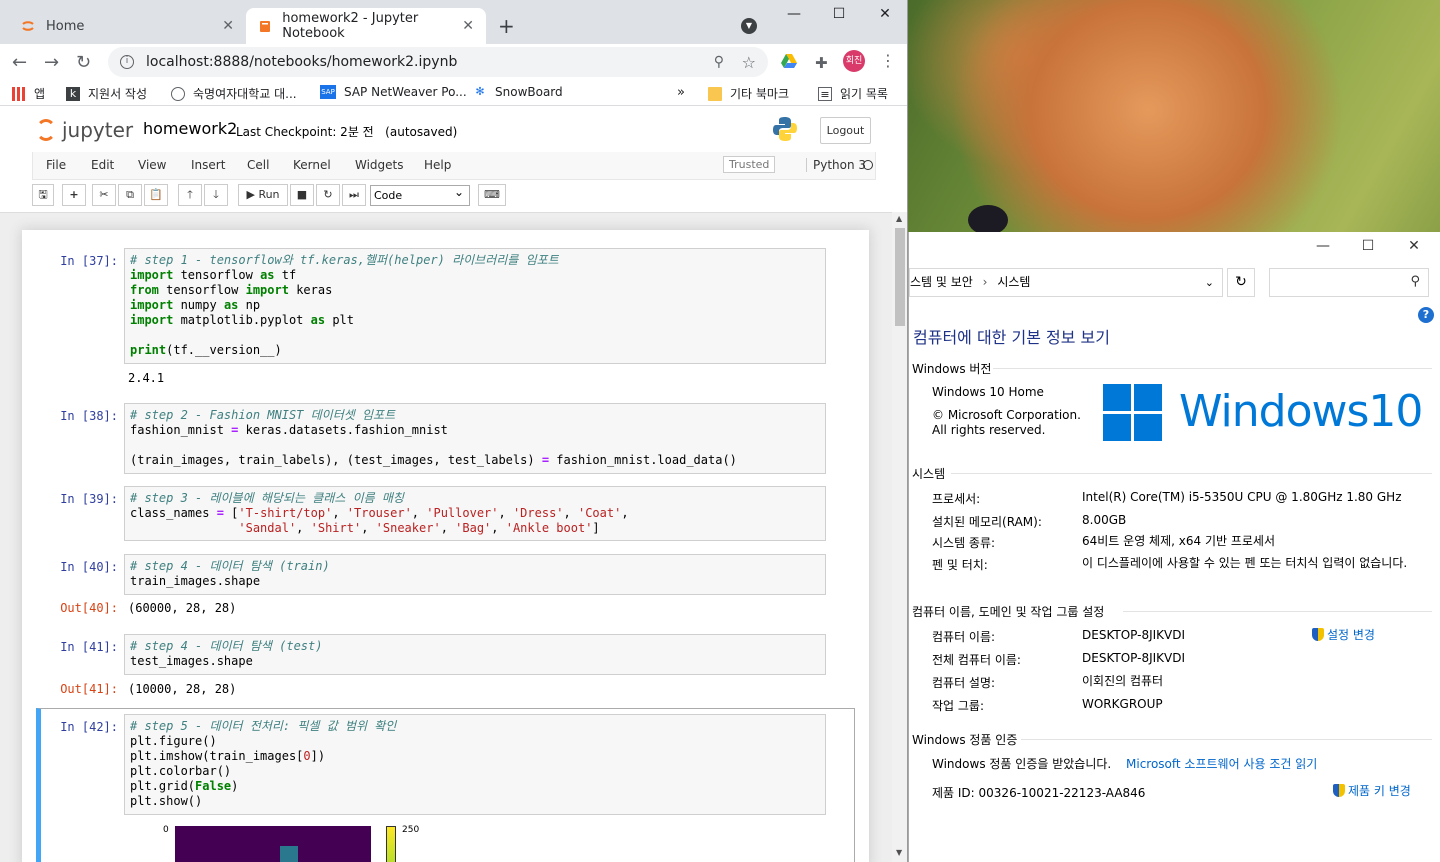 Image resolution: width=1440 pixels, height=862 pixels. What do you see at coordinates (130, 195) in the screenshot?
I see `copy-icon: ⧉` at bounding box center [130, 195].